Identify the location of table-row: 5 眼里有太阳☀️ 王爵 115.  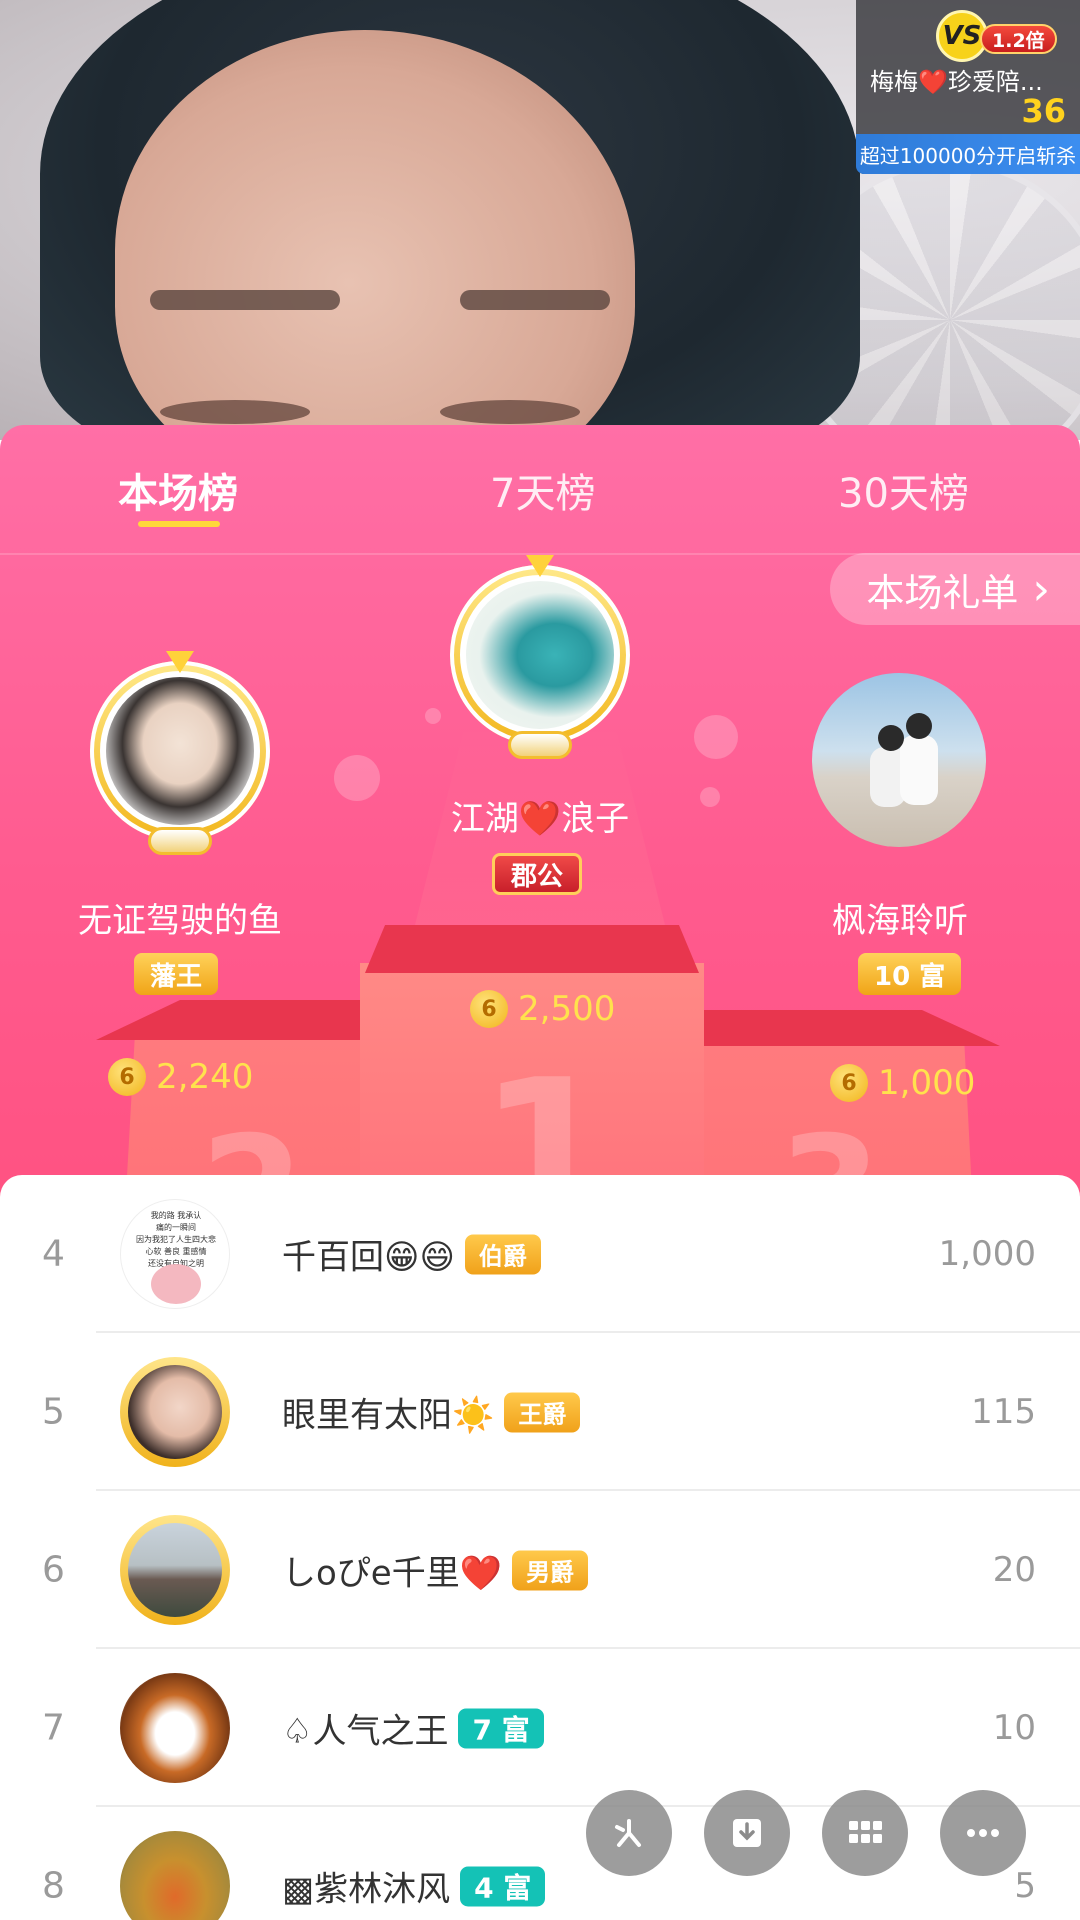
(540, 1412).